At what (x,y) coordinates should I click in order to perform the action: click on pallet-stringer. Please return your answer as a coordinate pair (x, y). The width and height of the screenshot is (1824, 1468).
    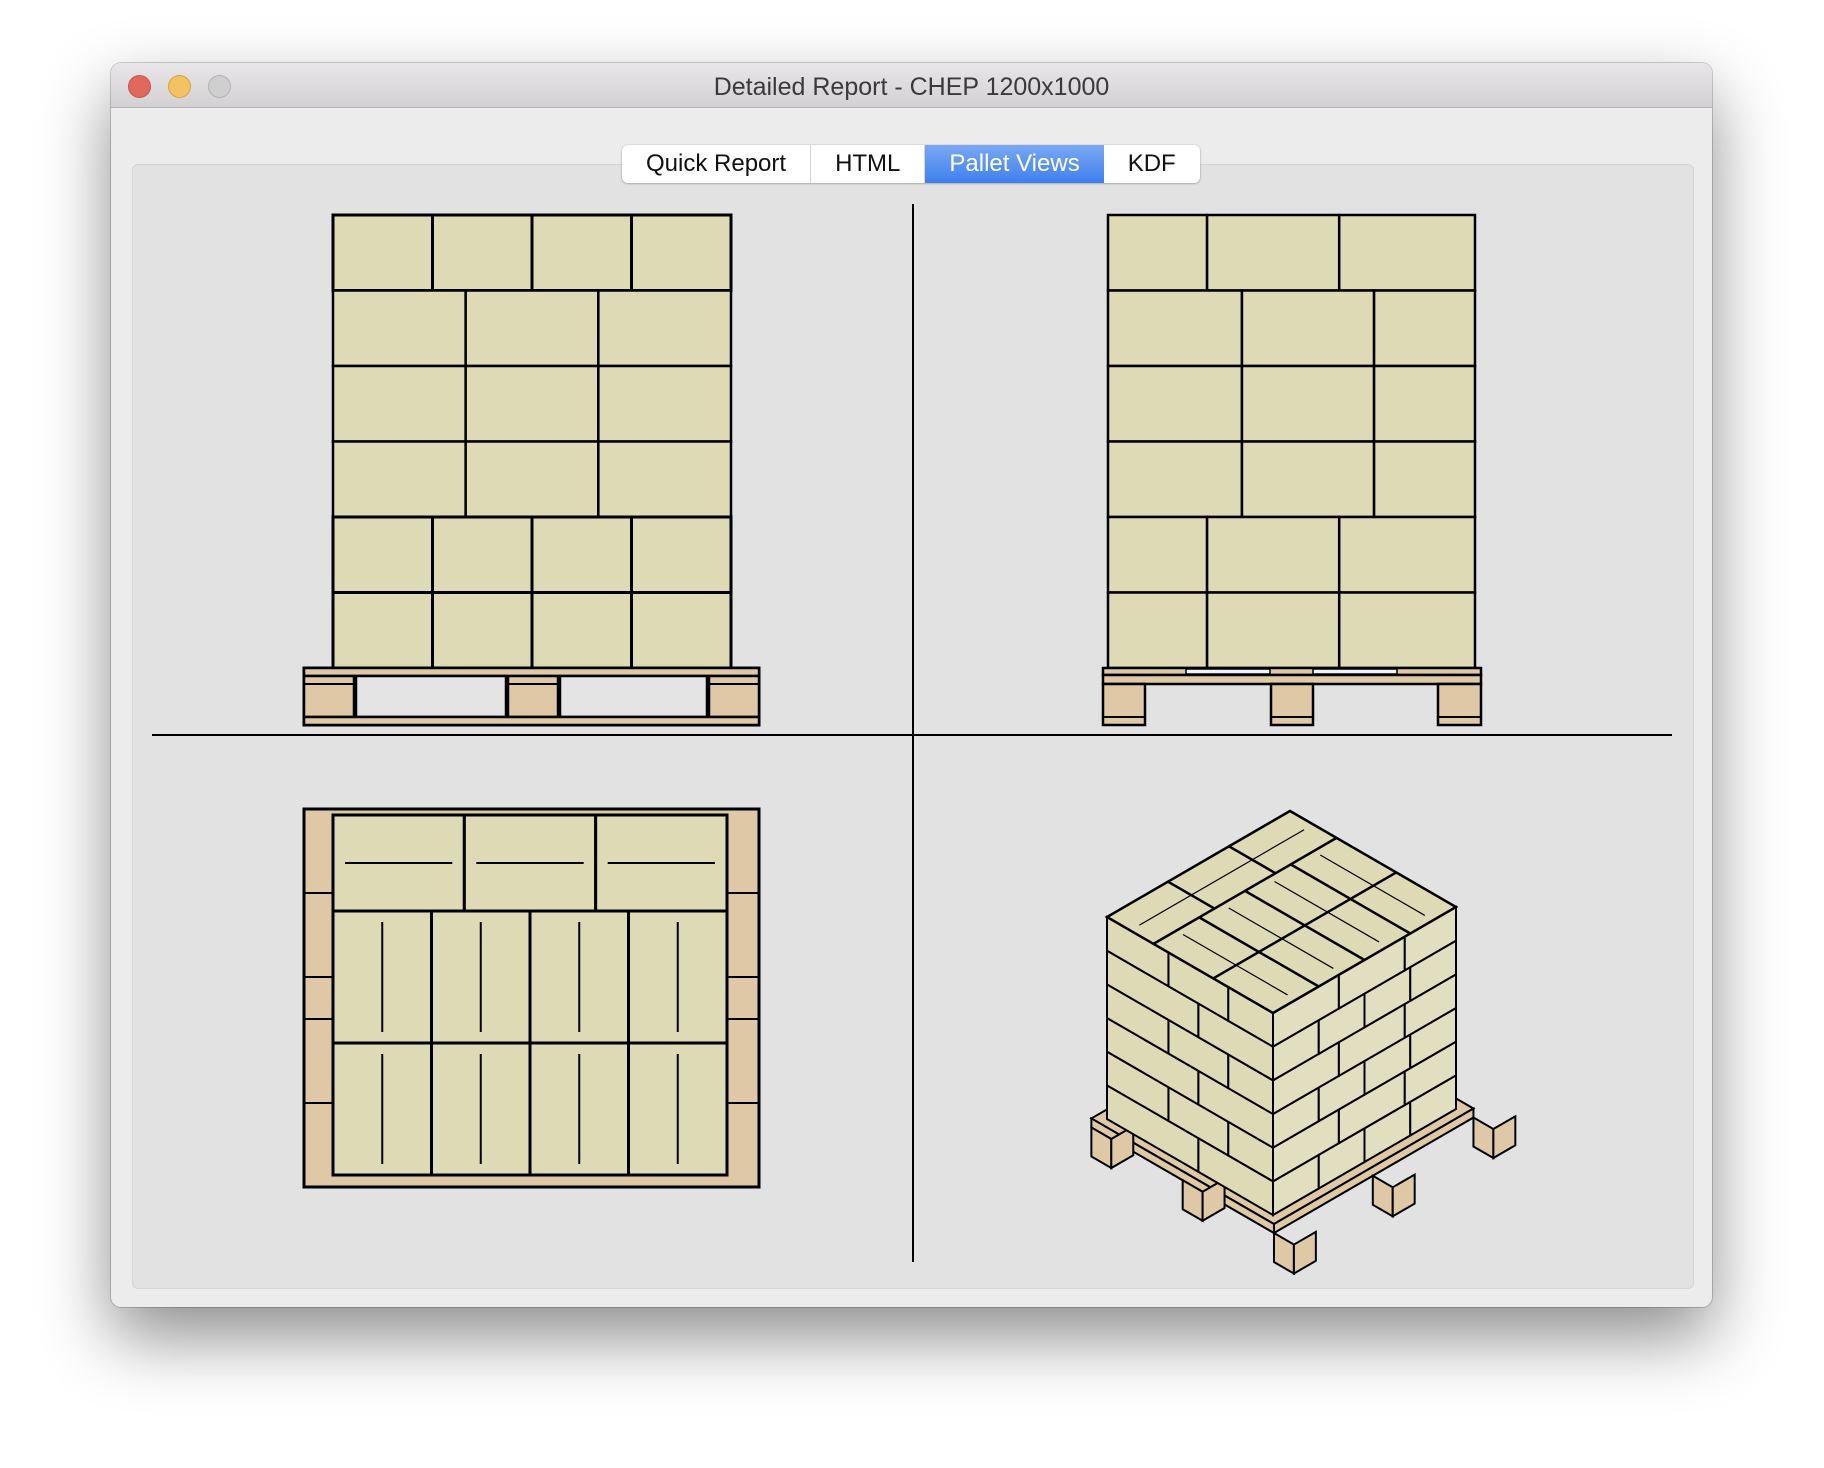
    Looking at the image, I should click on (1292, 679).